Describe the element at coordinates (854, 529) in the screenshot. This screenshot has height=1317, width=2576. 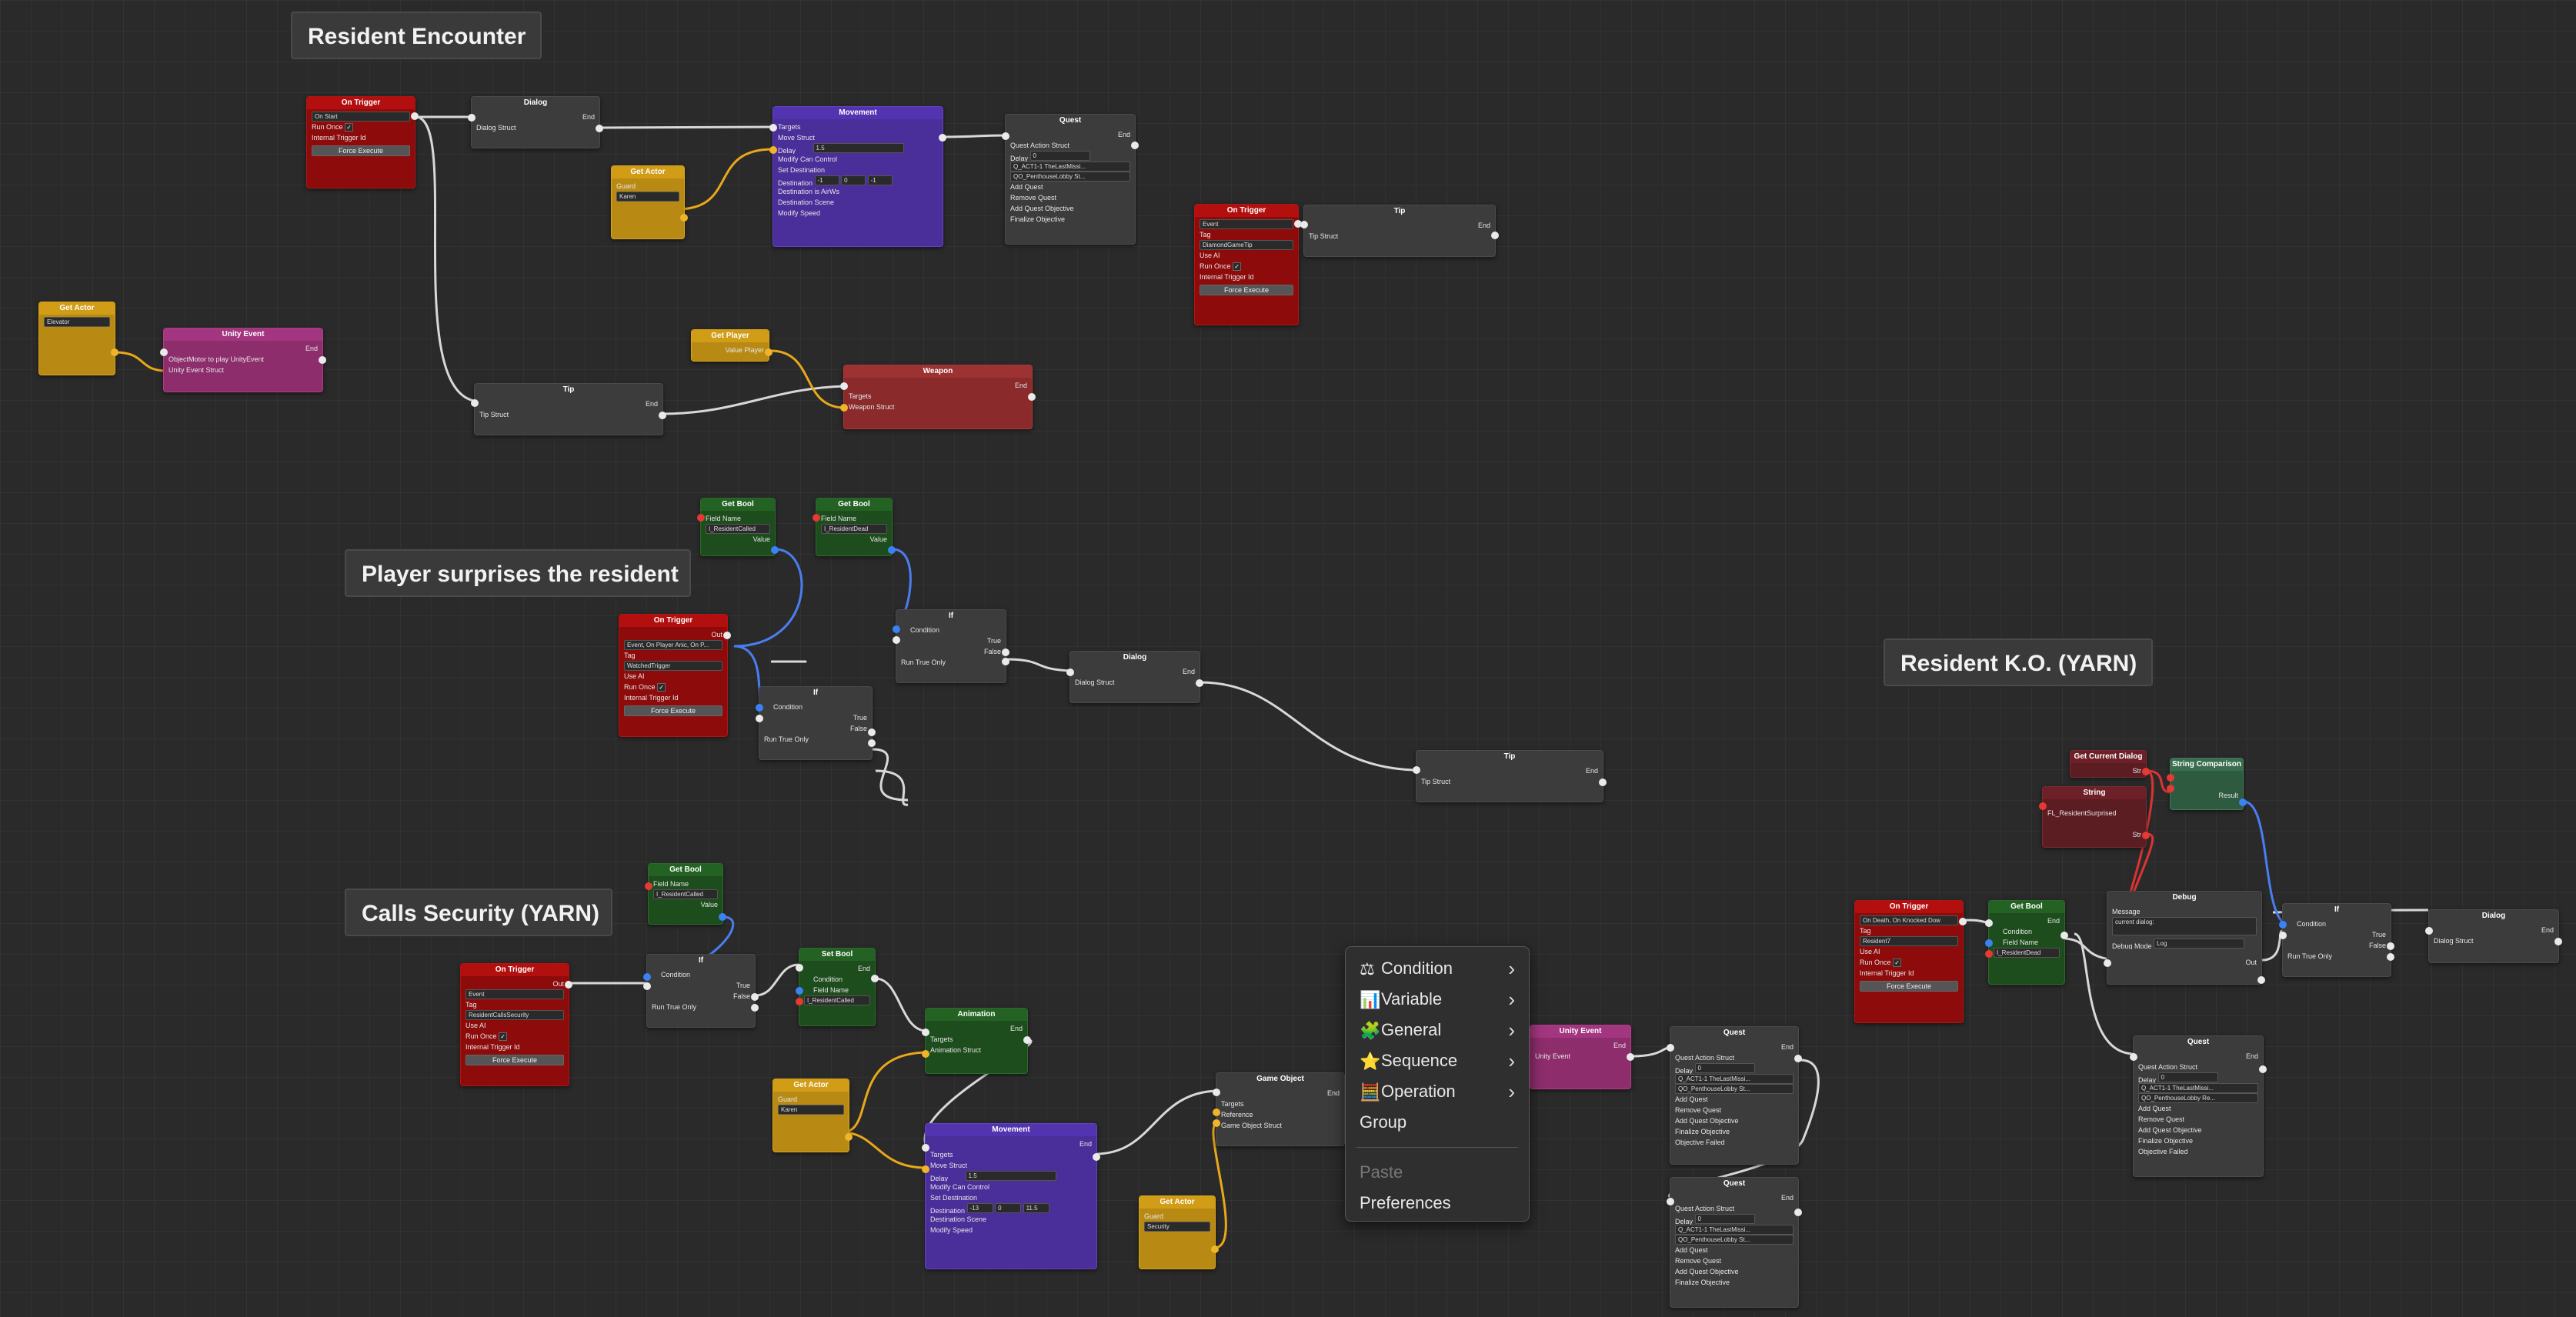
I see `field-name-field: I_ResidentDead` at that location.